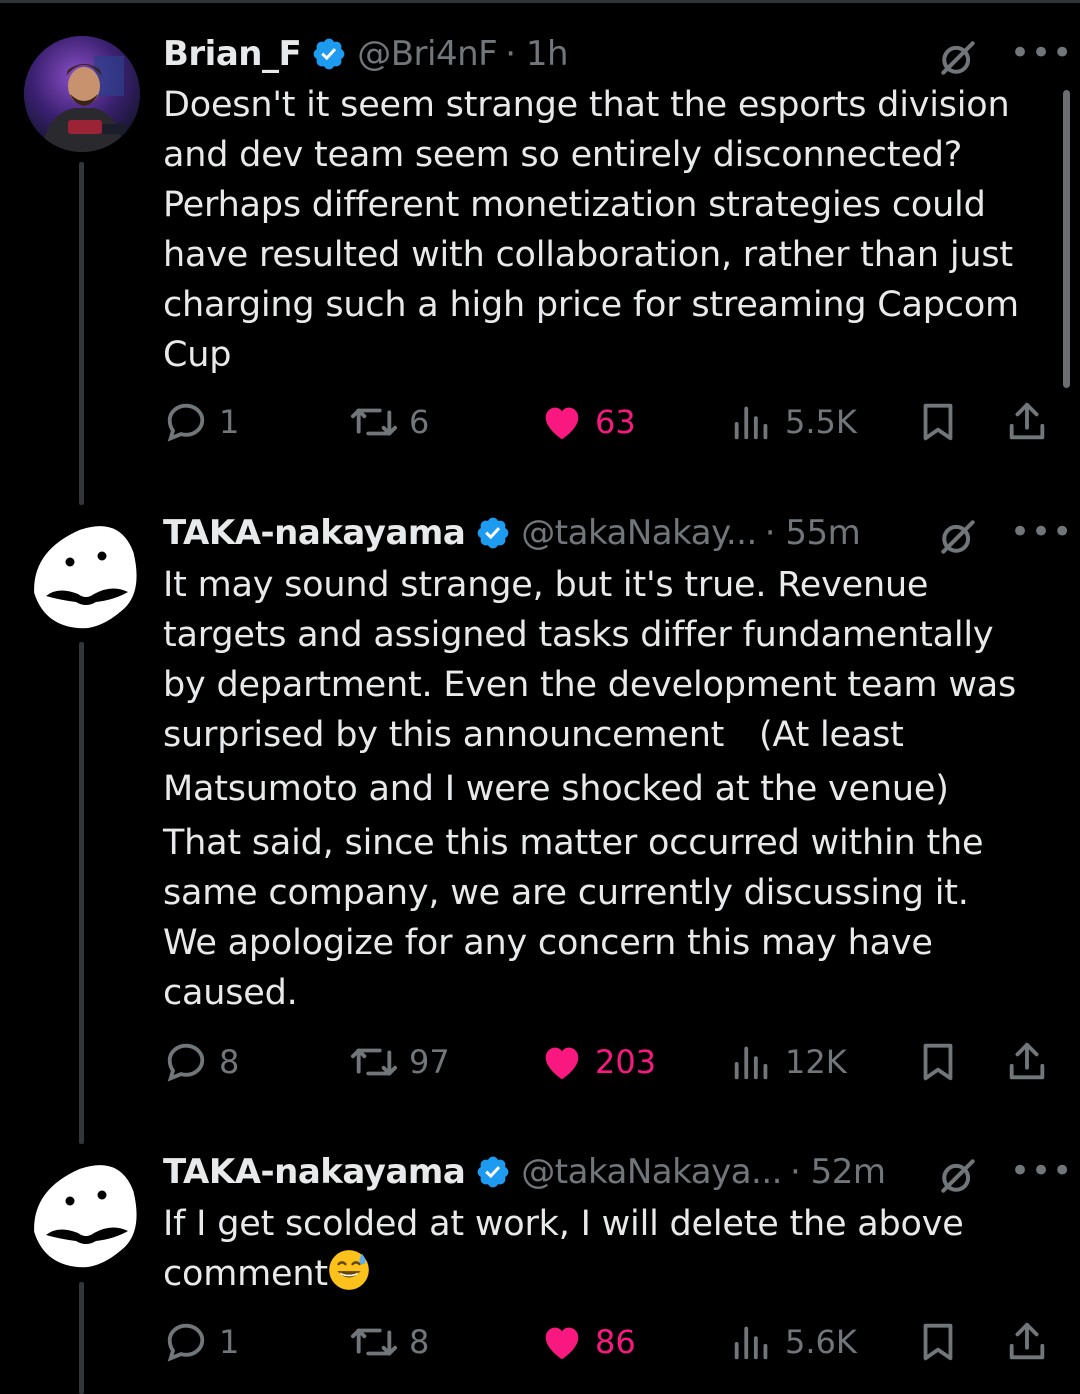 The height and width of the screenshot is (1394, 1080). What do you see at coordinates (419, 1342) in the screenshot?
I see `repost-count: 8` at bounding box center [419, 1342].